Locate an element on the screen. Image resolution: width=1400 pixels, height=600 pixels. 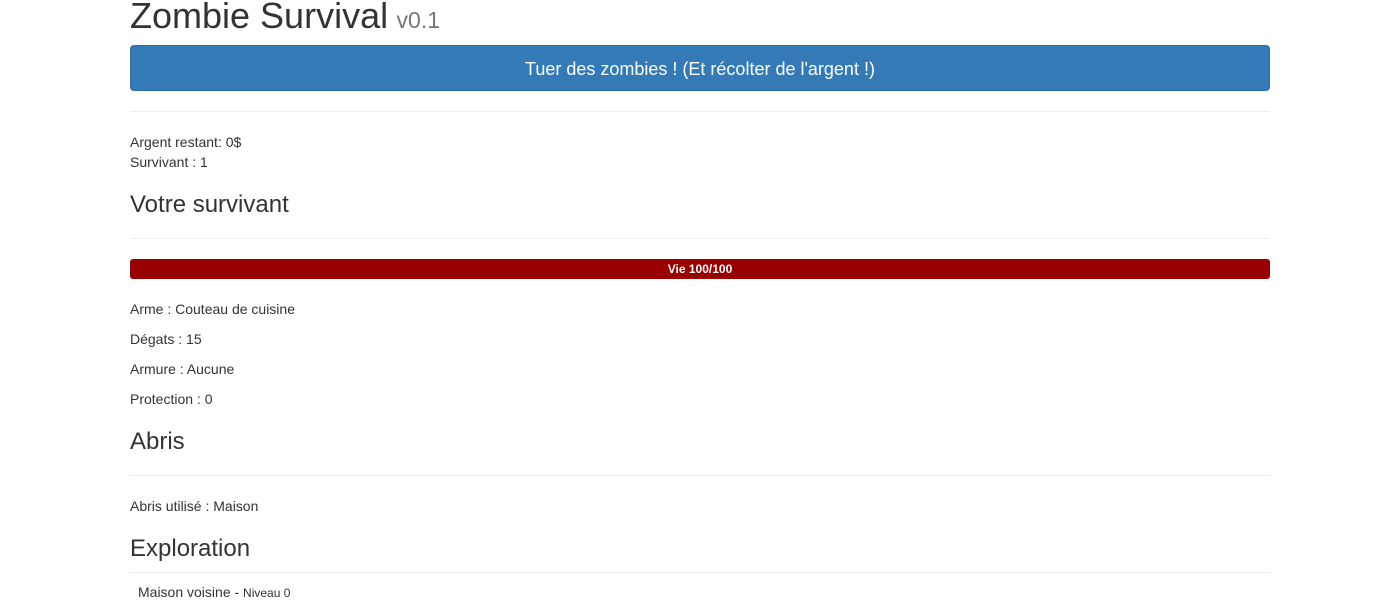
damage-row: Dégats : 15 is located at coordinates (166, 339).